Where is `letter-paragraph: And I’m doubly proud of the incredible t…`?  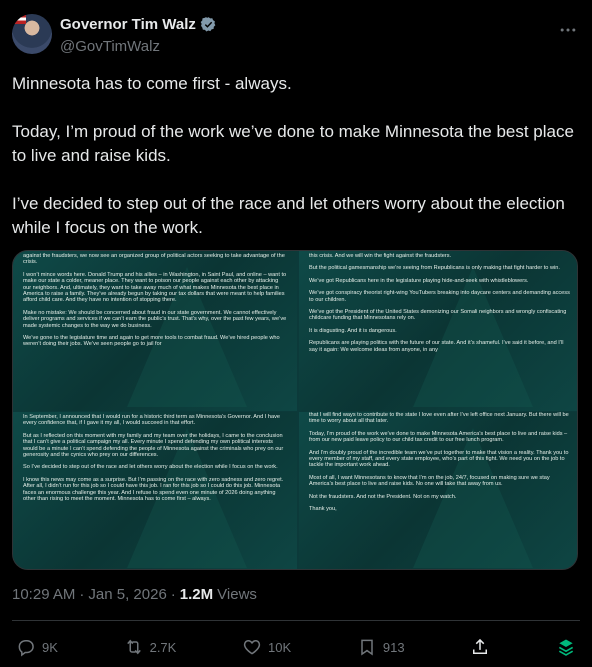 letter-paragraph: And I’m doubly proud of the incredible t… is located at coordinates (439, 459).